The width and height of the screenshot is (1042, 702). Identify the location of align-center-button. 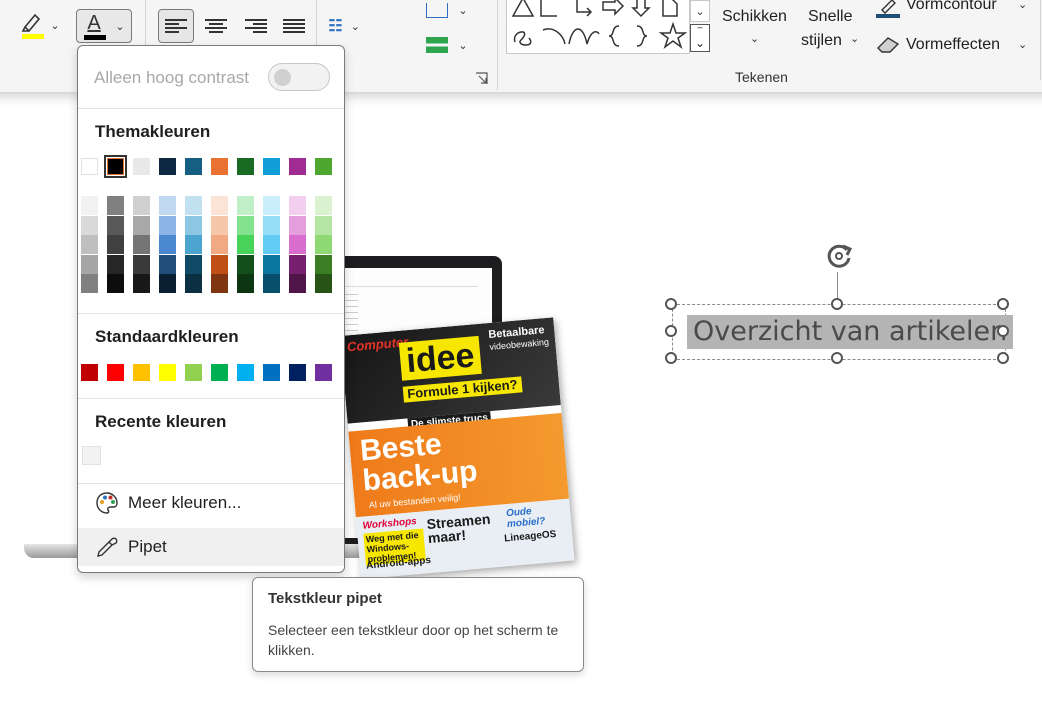
(216, 26).